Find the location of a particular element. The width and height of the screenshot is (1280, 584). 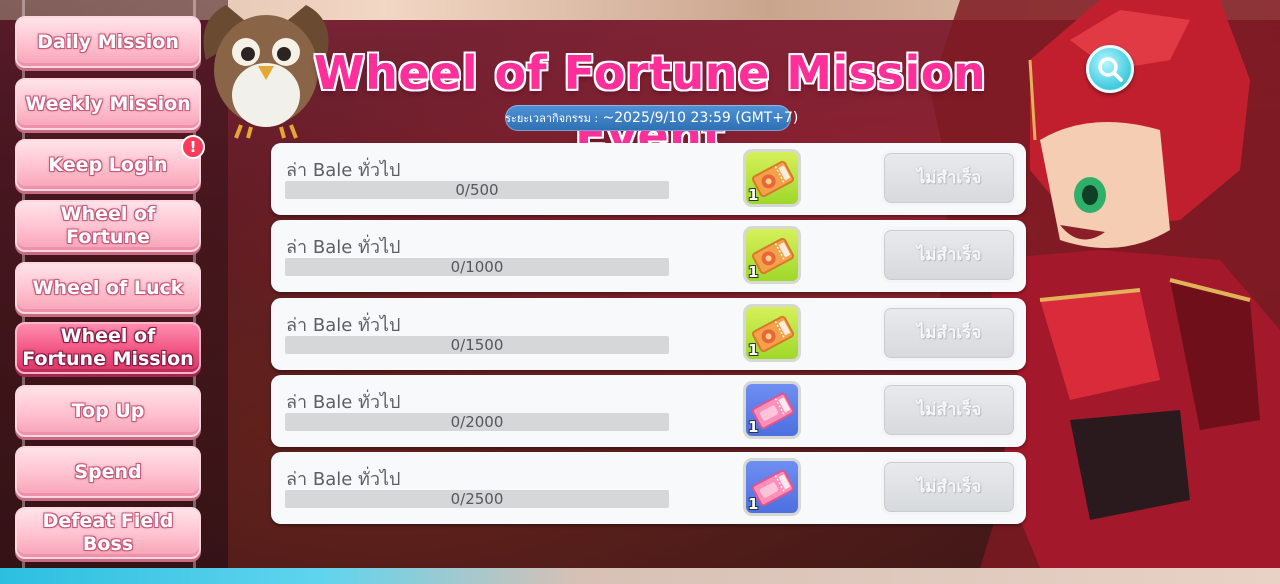

sidebar-item-keep-login: Keep Login ! is located at coordinates (110, 163).